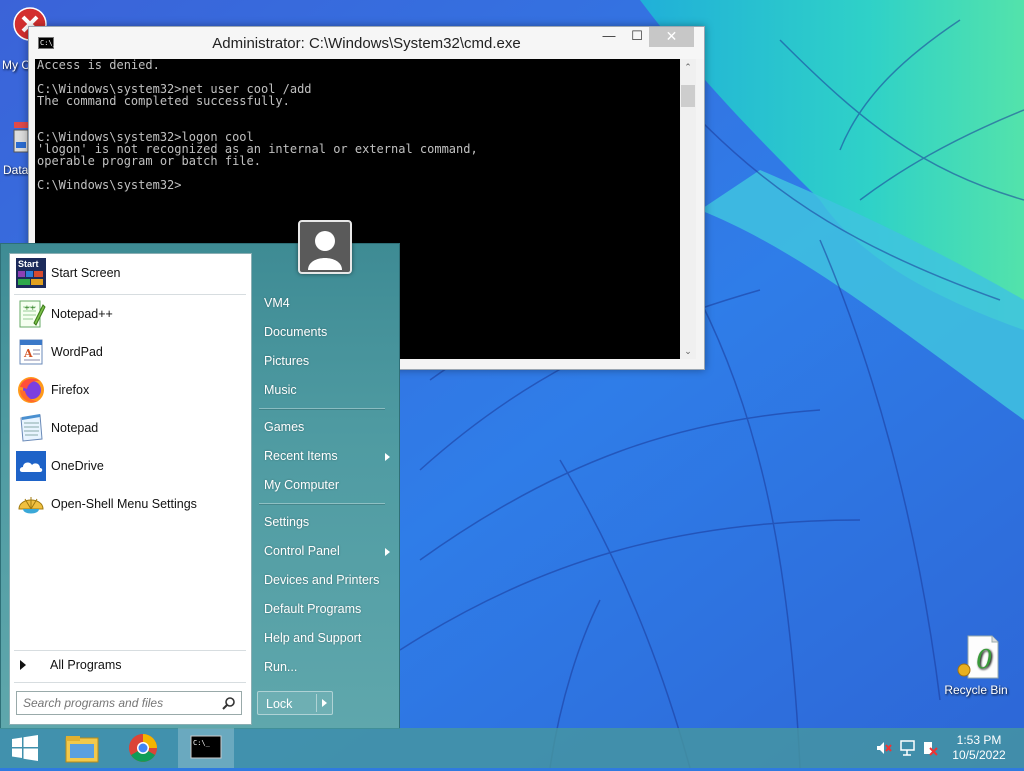 The height and width of the screenshot is (771, 1024). What do you see at coordinates (28, 264) in the screenshot?
I see `start-screen-icon-text: Start` at bounding box center [28, 264].